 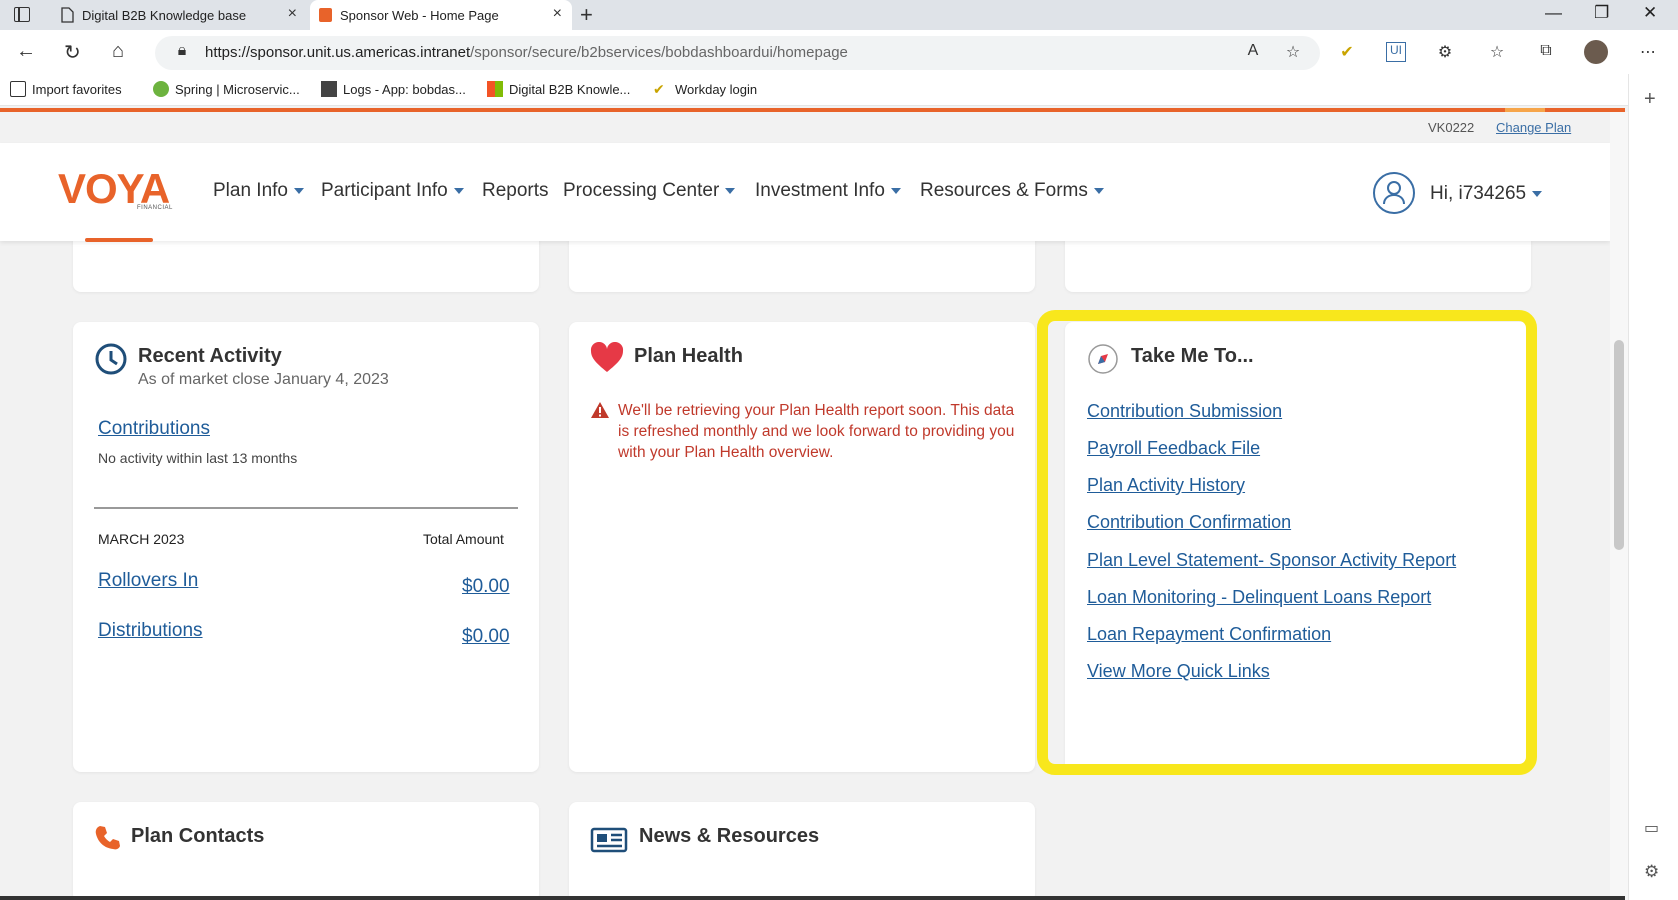 I want to click on favorite-import: Import favorites, so click(x=66, y=89).